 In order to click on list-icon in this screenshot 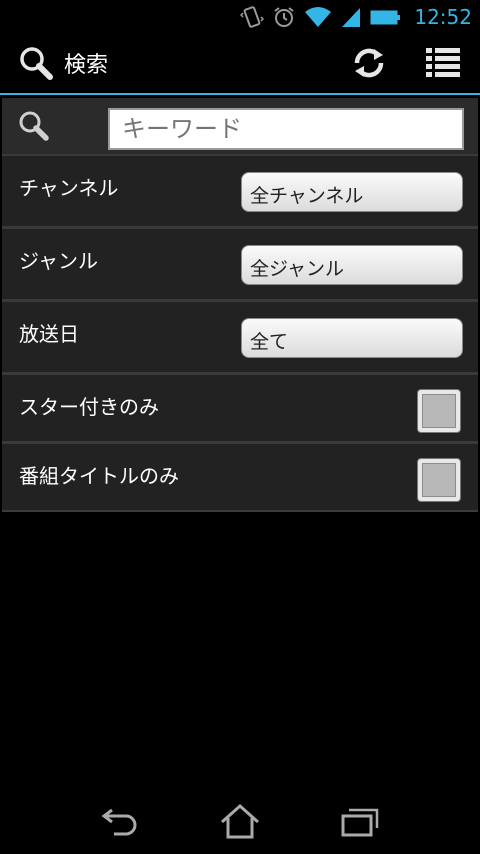, I will do `click(443, 62)`.